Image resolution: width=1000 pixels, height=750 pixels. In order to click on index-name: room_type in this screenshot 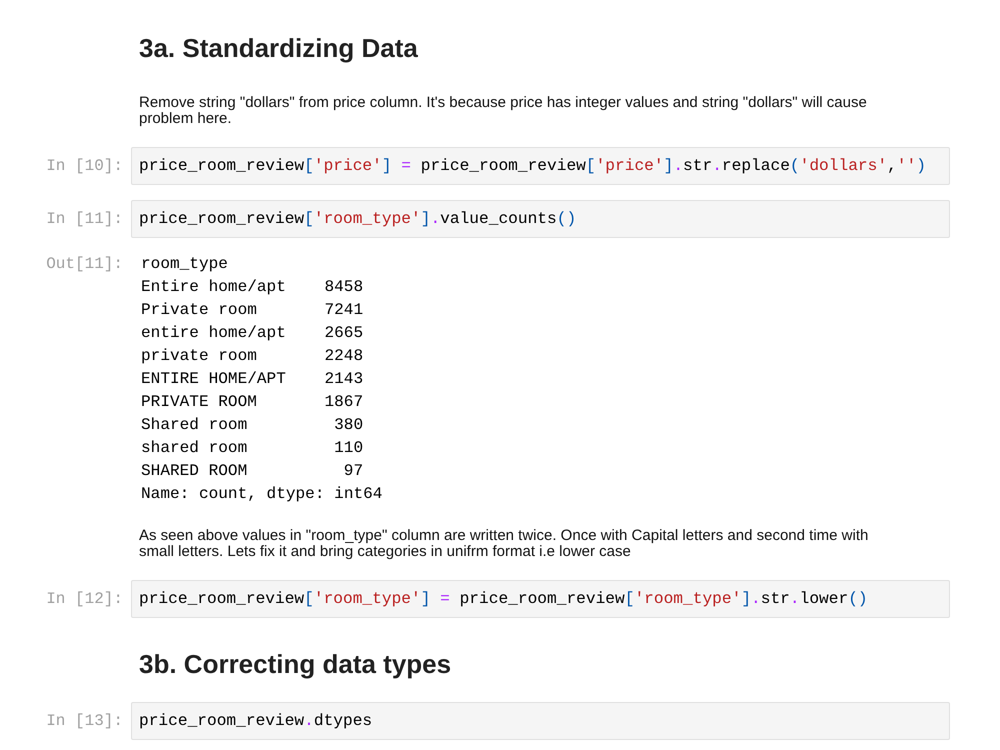, I will do `click(184, 264)`.